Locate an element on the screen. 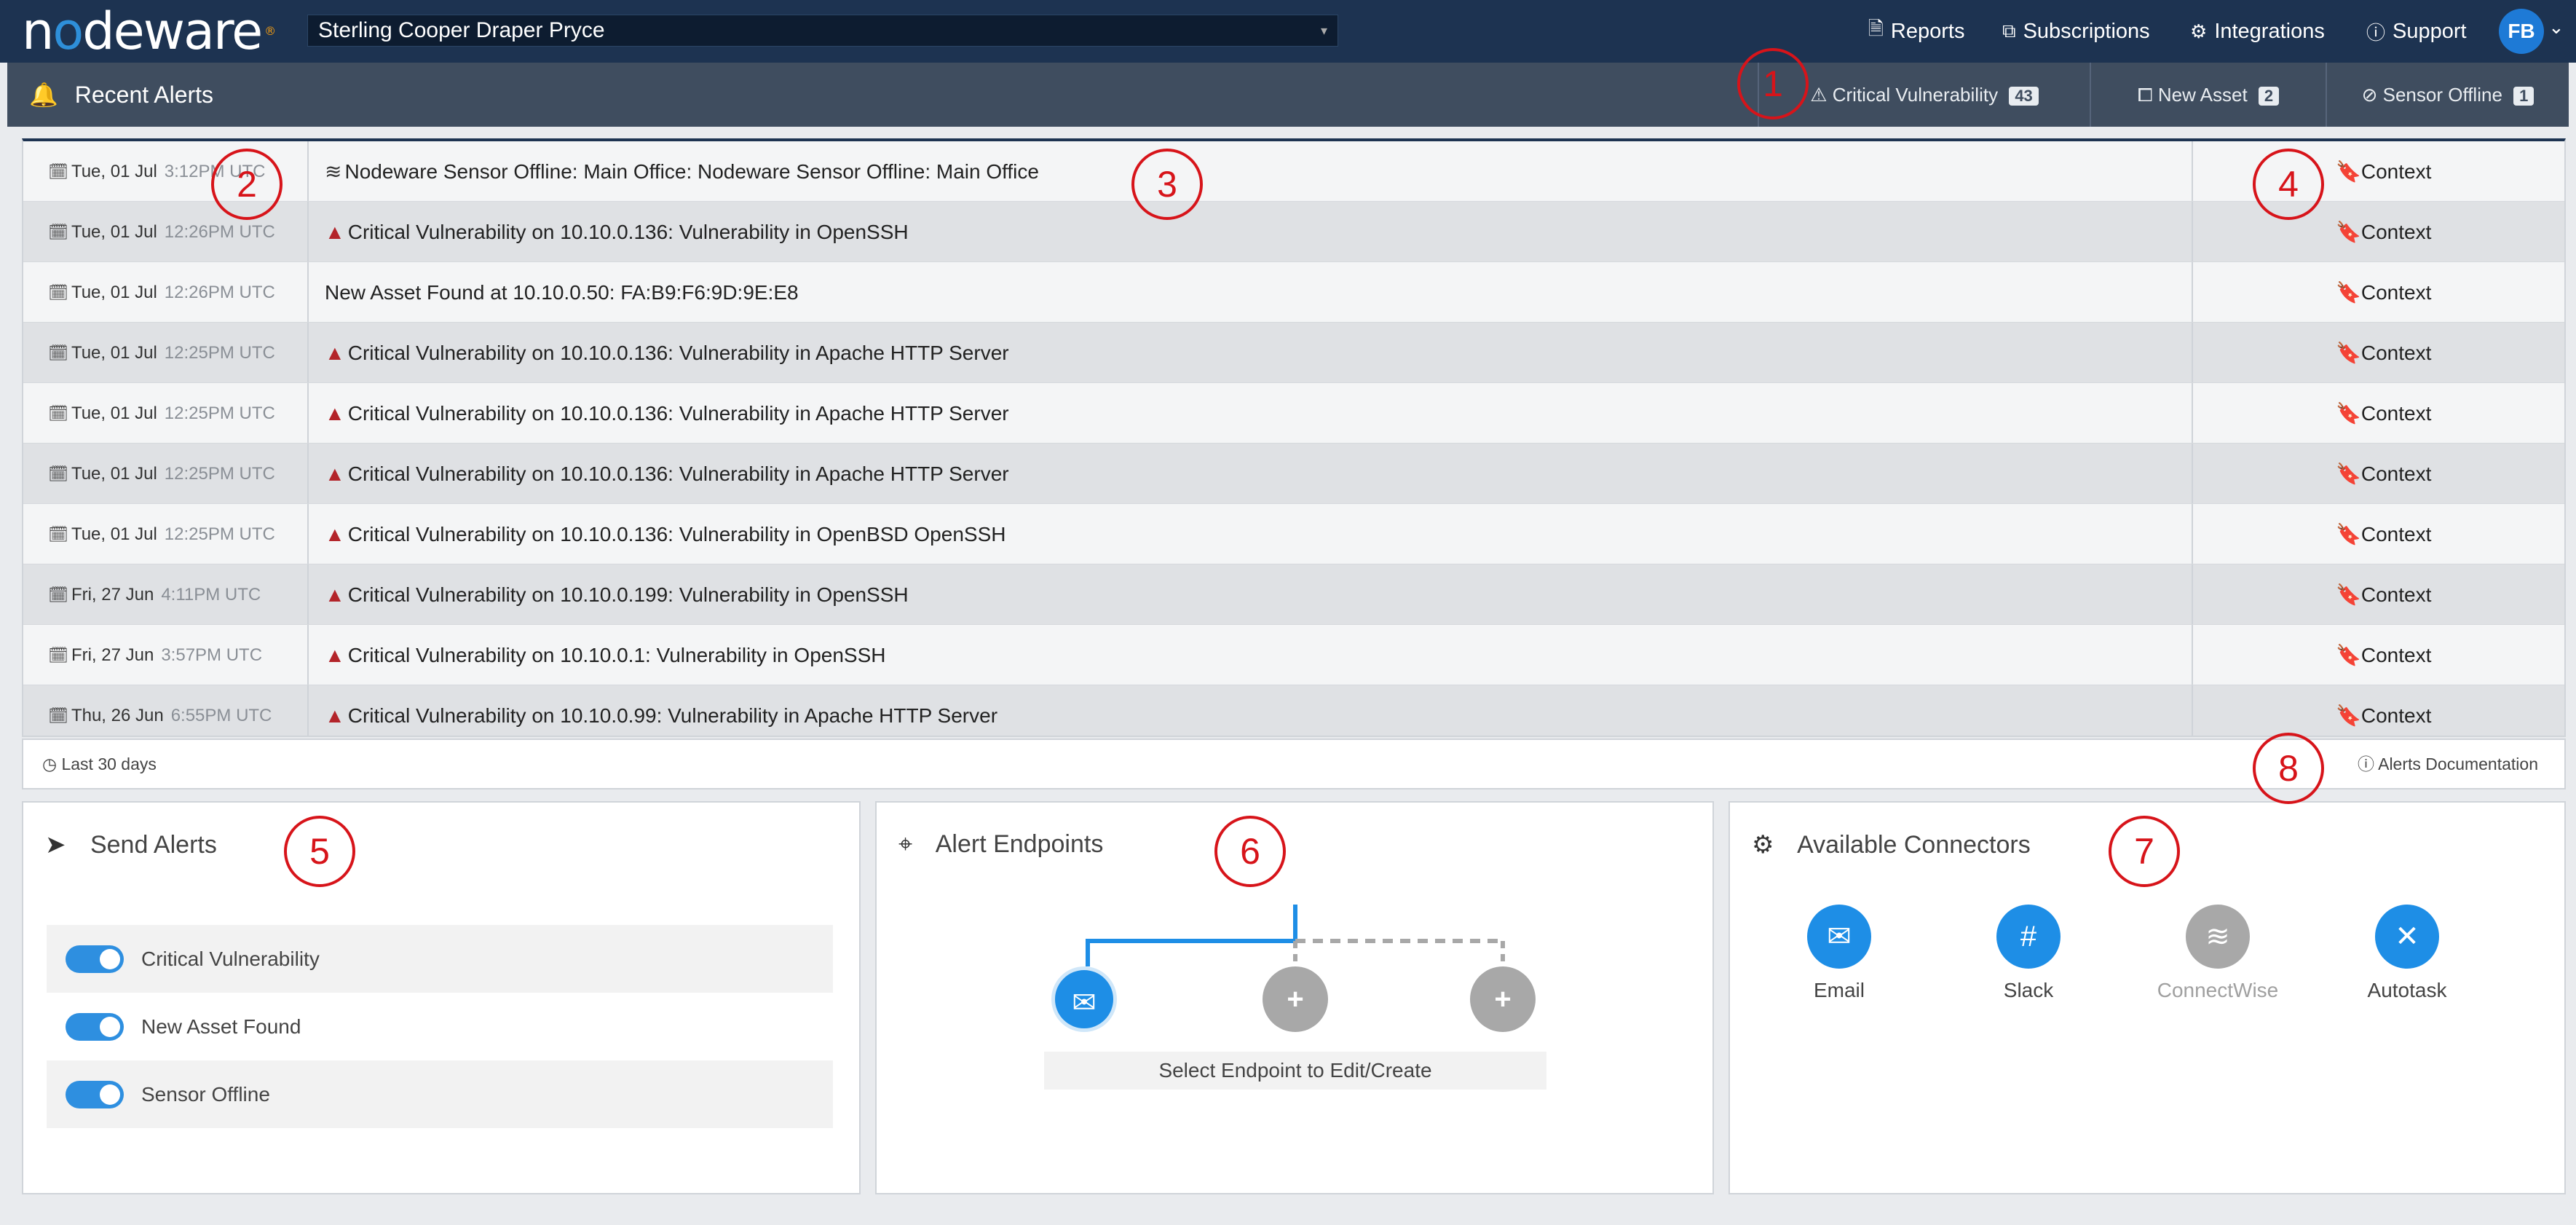  annotation-marker: 7 is located at coordinates (2145, 852).